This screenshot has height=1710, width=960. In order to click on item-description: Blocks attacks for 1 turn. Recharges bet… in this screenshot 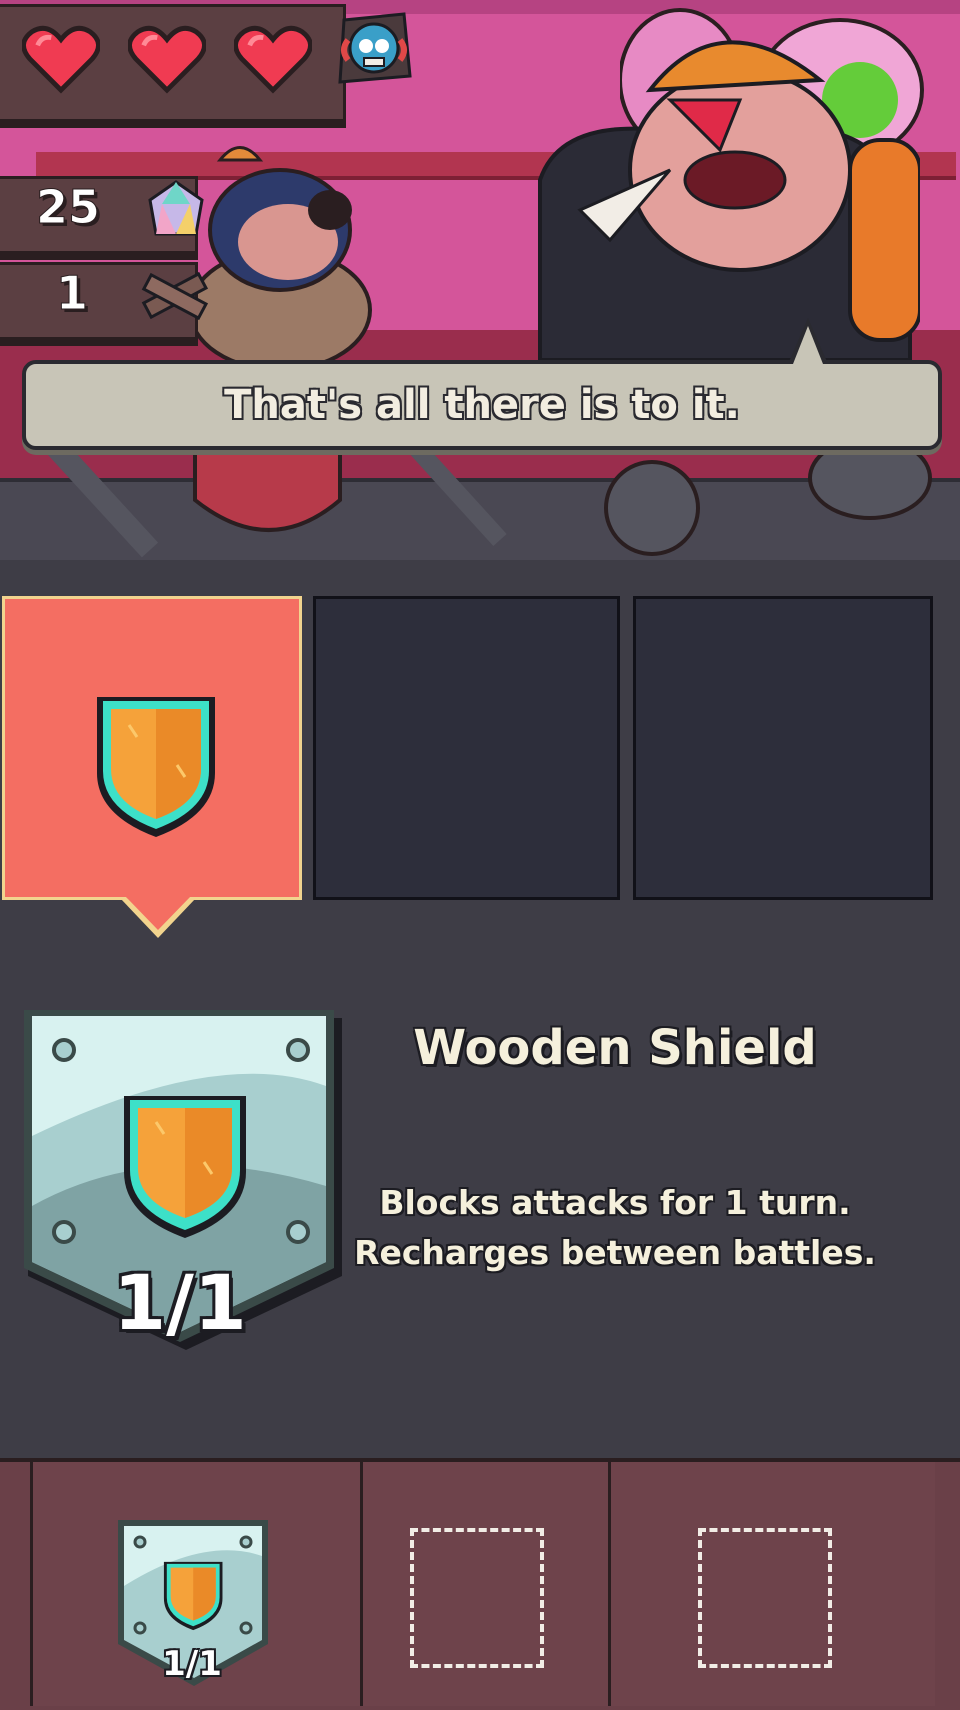, I will do `click(615, 1228)`.